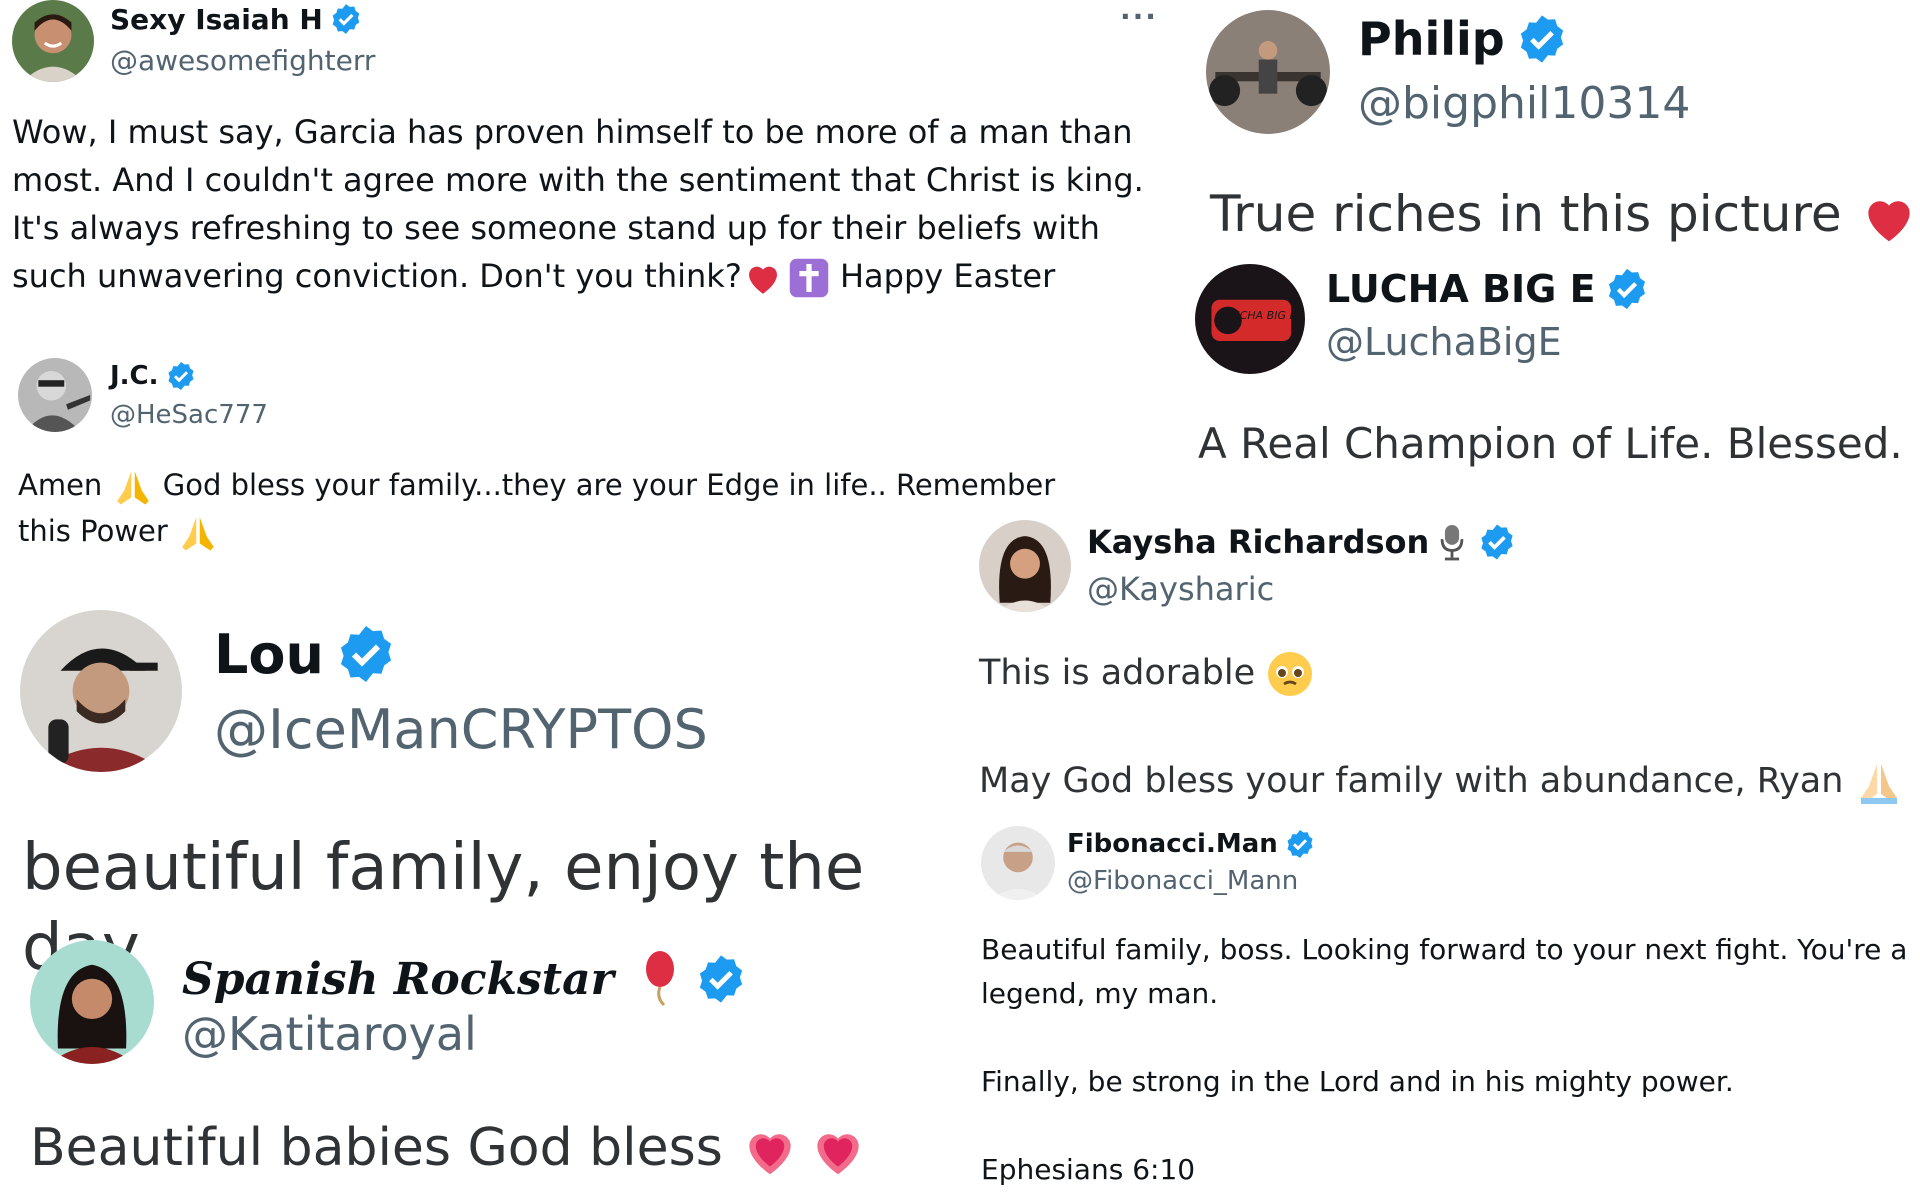 Image resolution: width=1920 pixels, height=1200 pixels. I want to click on display-name: Spanish Rockstar, so click(465, 979).